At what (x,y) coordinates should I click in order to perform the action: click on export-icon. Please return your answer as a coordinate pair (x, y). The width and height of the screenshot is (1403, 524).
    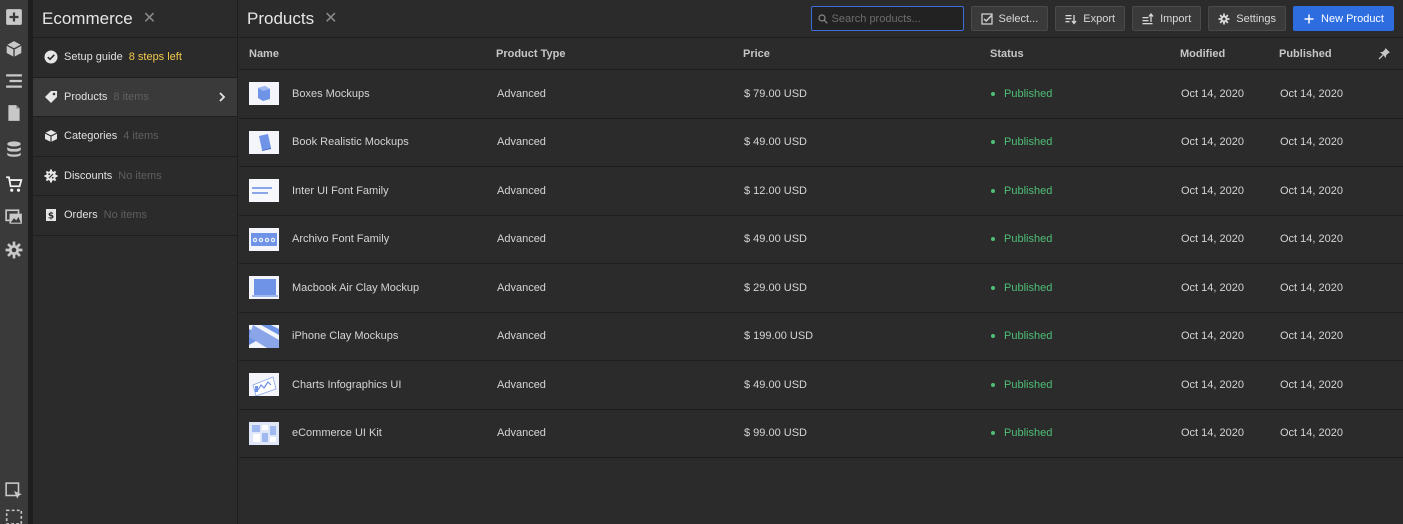
    Looking at the image, I should click on (1071, 19).